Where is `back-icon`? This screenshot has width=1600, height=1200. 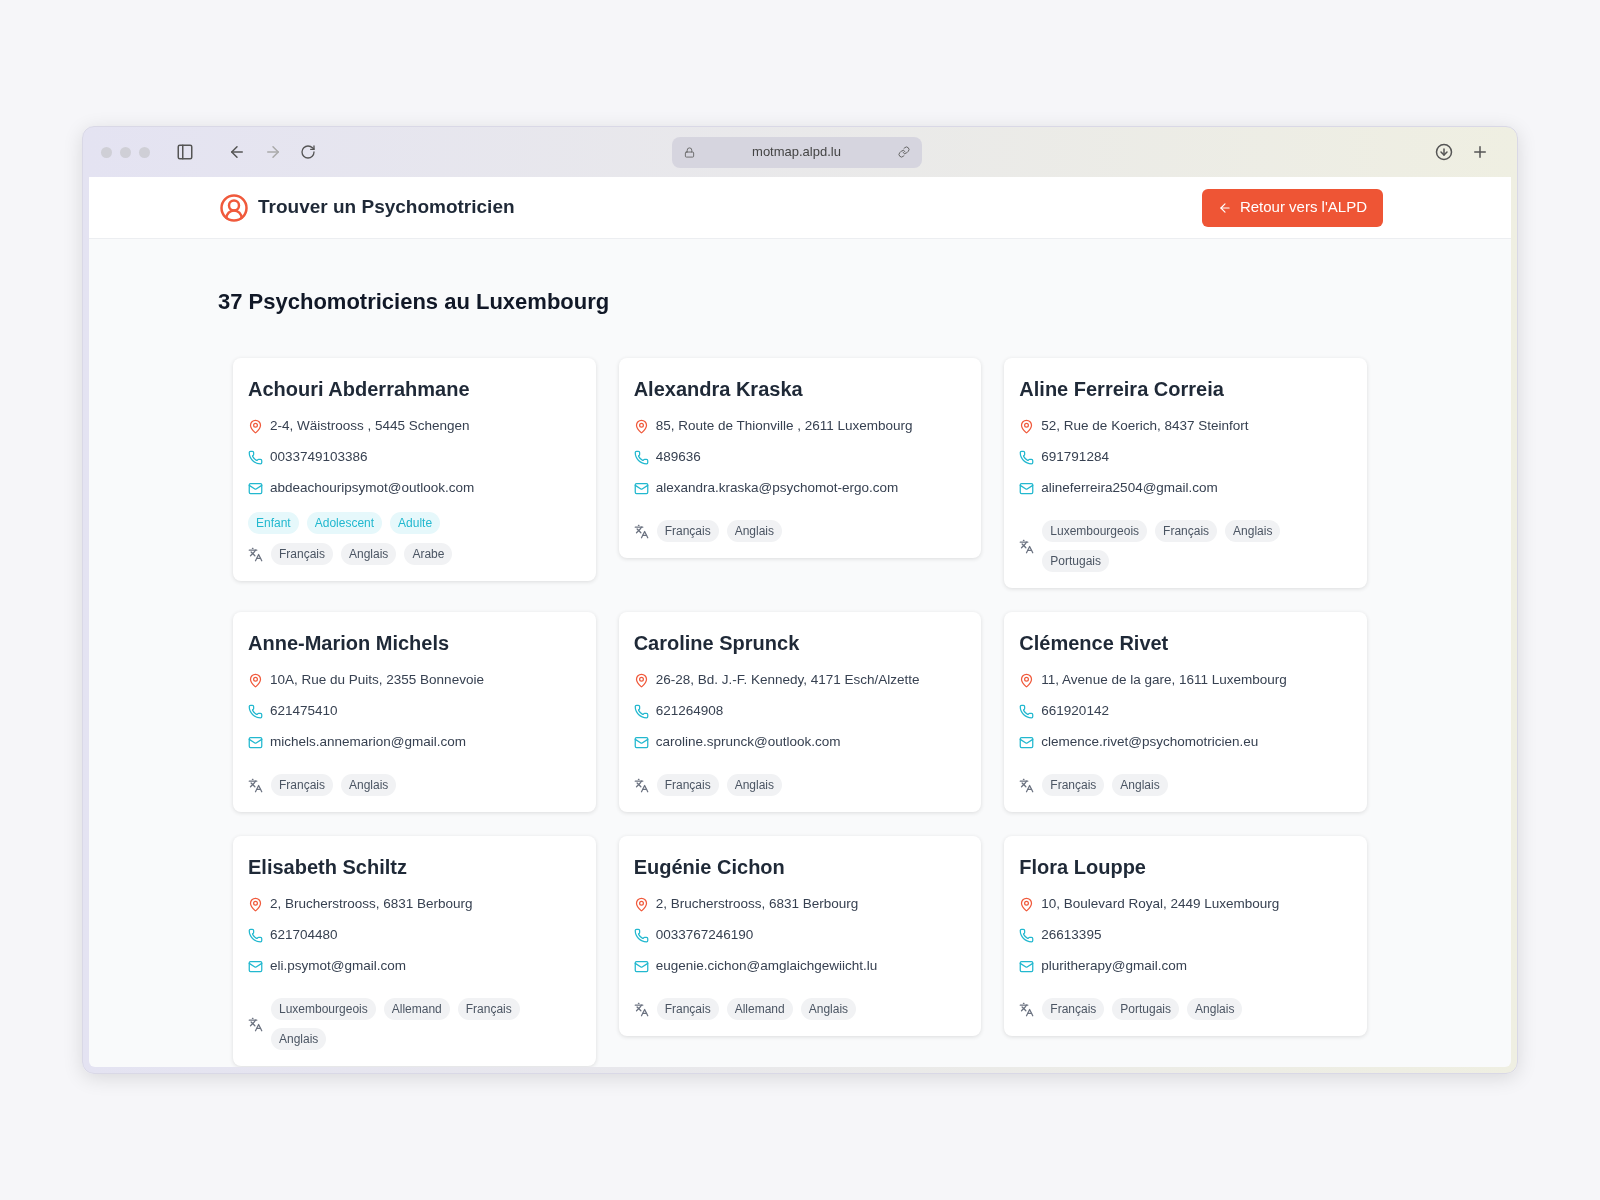 back-icon is located at coordinates (237, 152).